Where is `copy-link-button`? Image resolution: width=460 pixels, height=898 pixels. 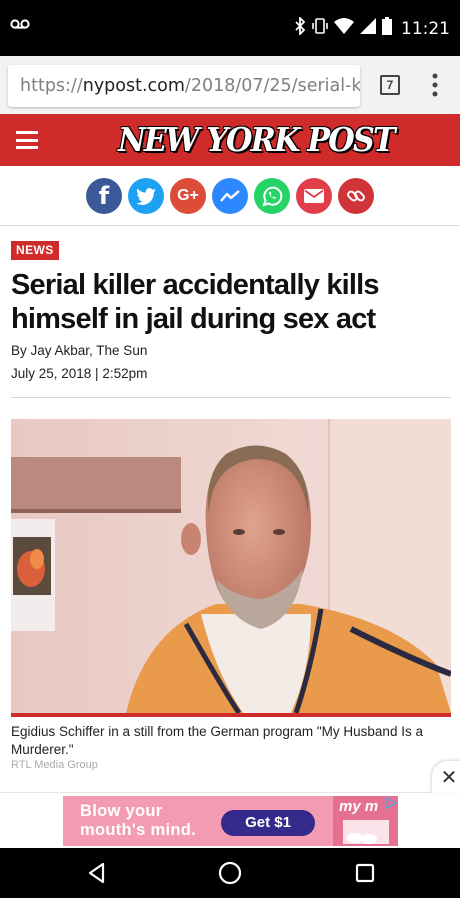
copy-link-button is located at coordinates (356, 196).